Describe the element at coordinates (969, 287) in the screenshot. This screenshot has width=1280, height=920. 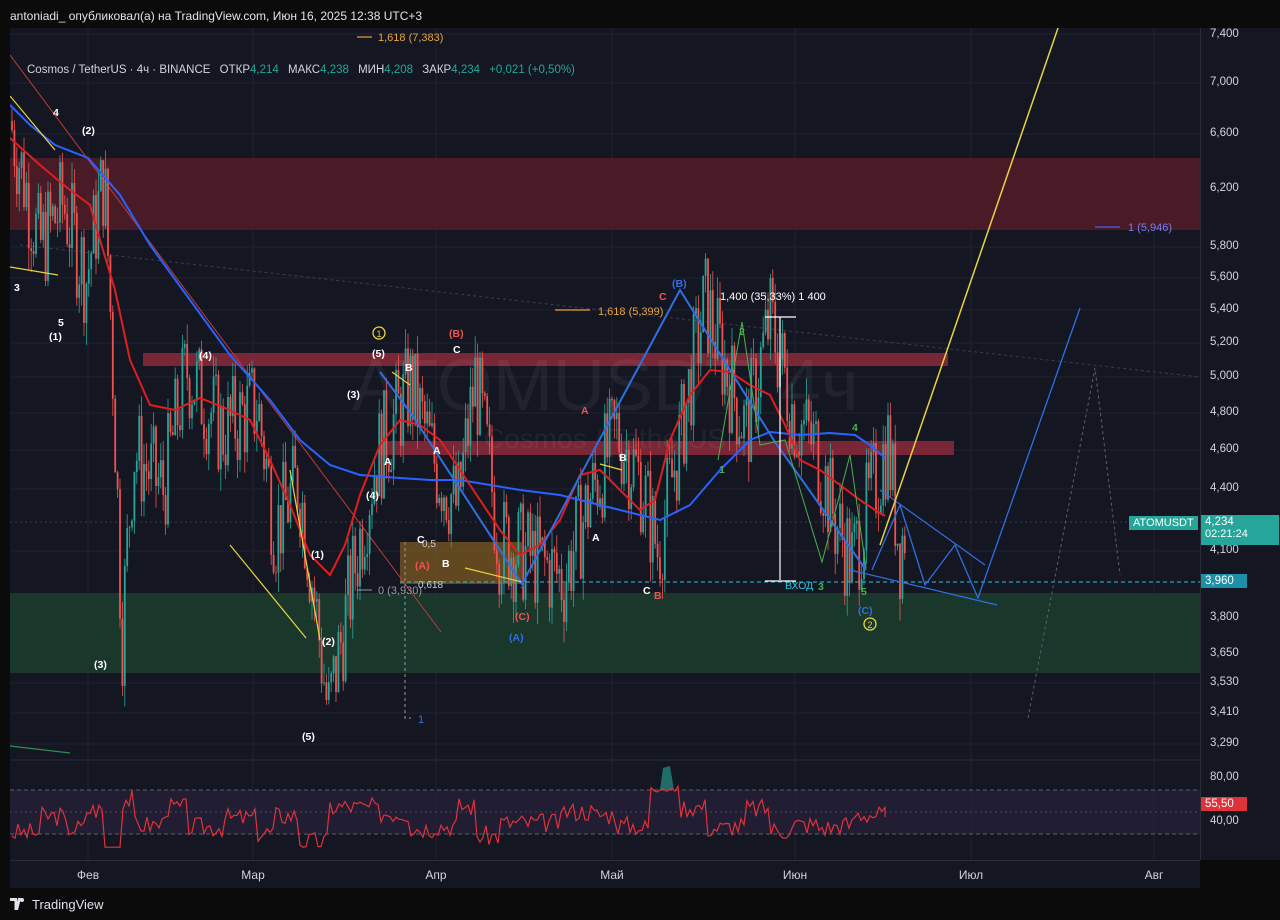
I see `projection-yellow` at that location.